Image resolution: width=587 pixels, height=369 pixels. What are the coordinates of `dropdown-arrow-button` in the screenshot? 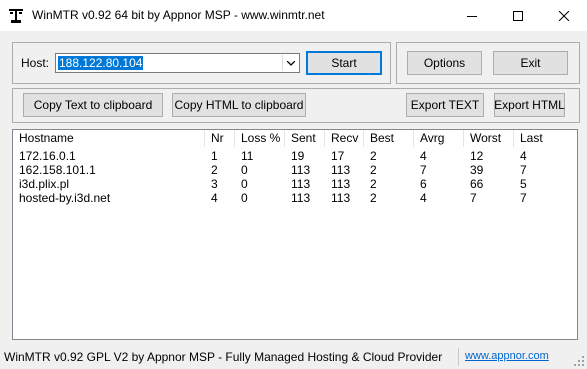 It's located at (290, 63).